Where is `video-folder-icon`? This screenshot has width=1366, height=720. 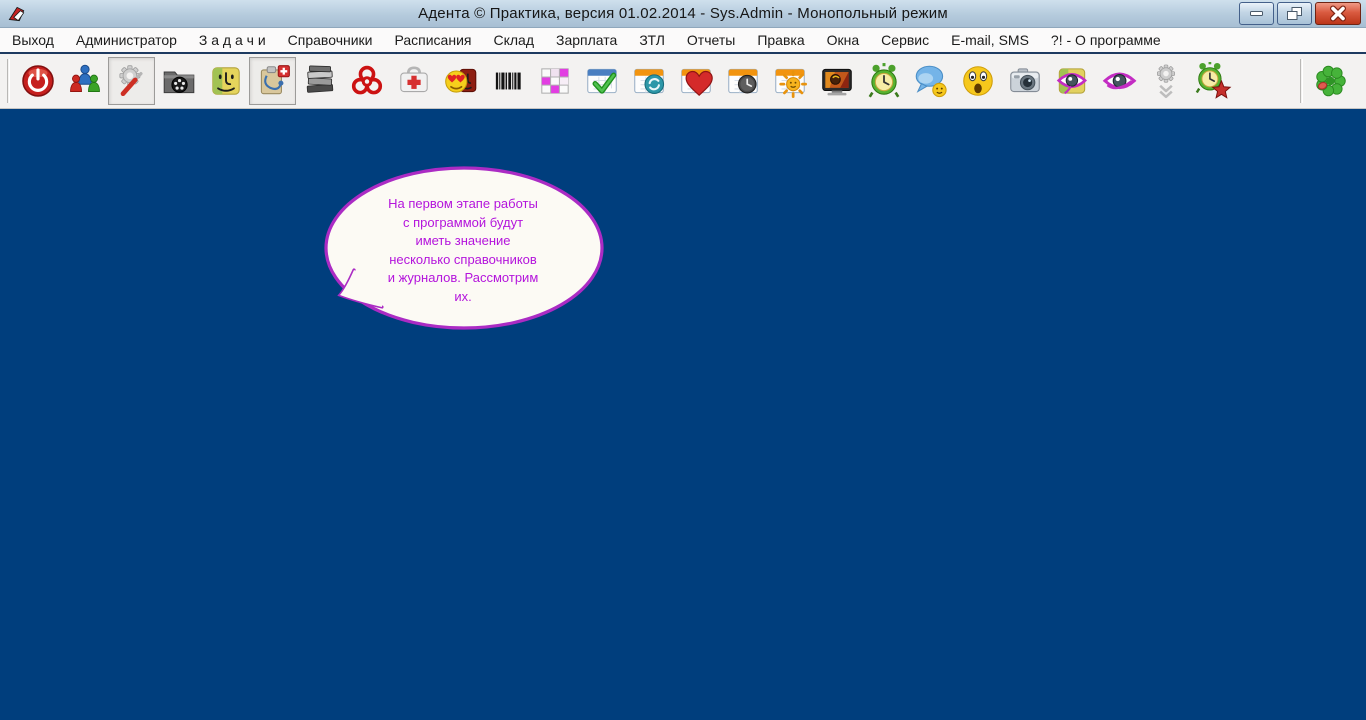 video-folder-icon is located at coordinates (178, 82).